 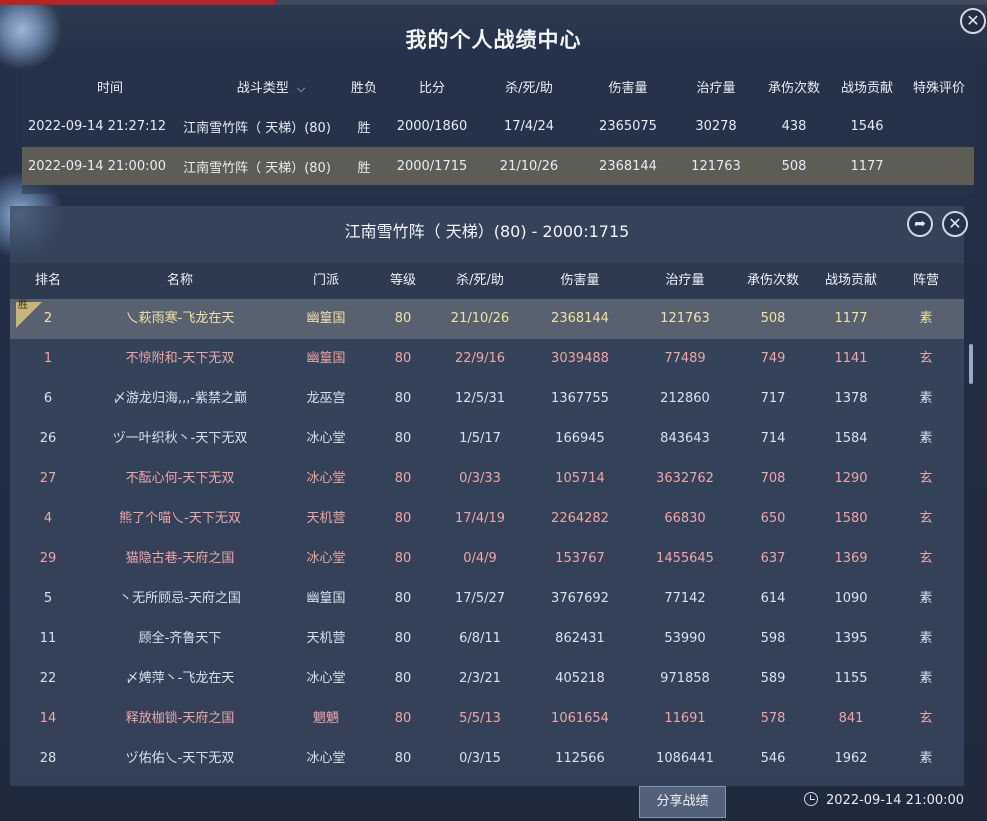 I want to click on share-record-button: 分享战绩, so click(x=682, y=802).